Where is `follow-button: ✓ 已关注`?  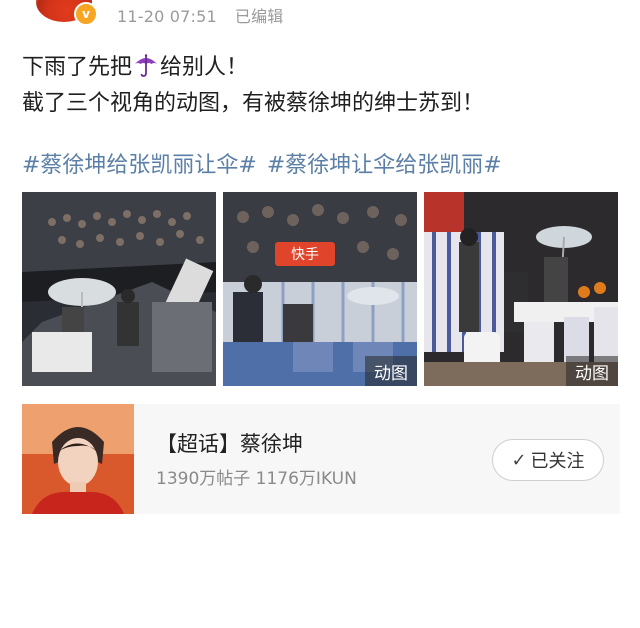 follow-button: ✓ 已关注 is located at coordinates (548, 460).